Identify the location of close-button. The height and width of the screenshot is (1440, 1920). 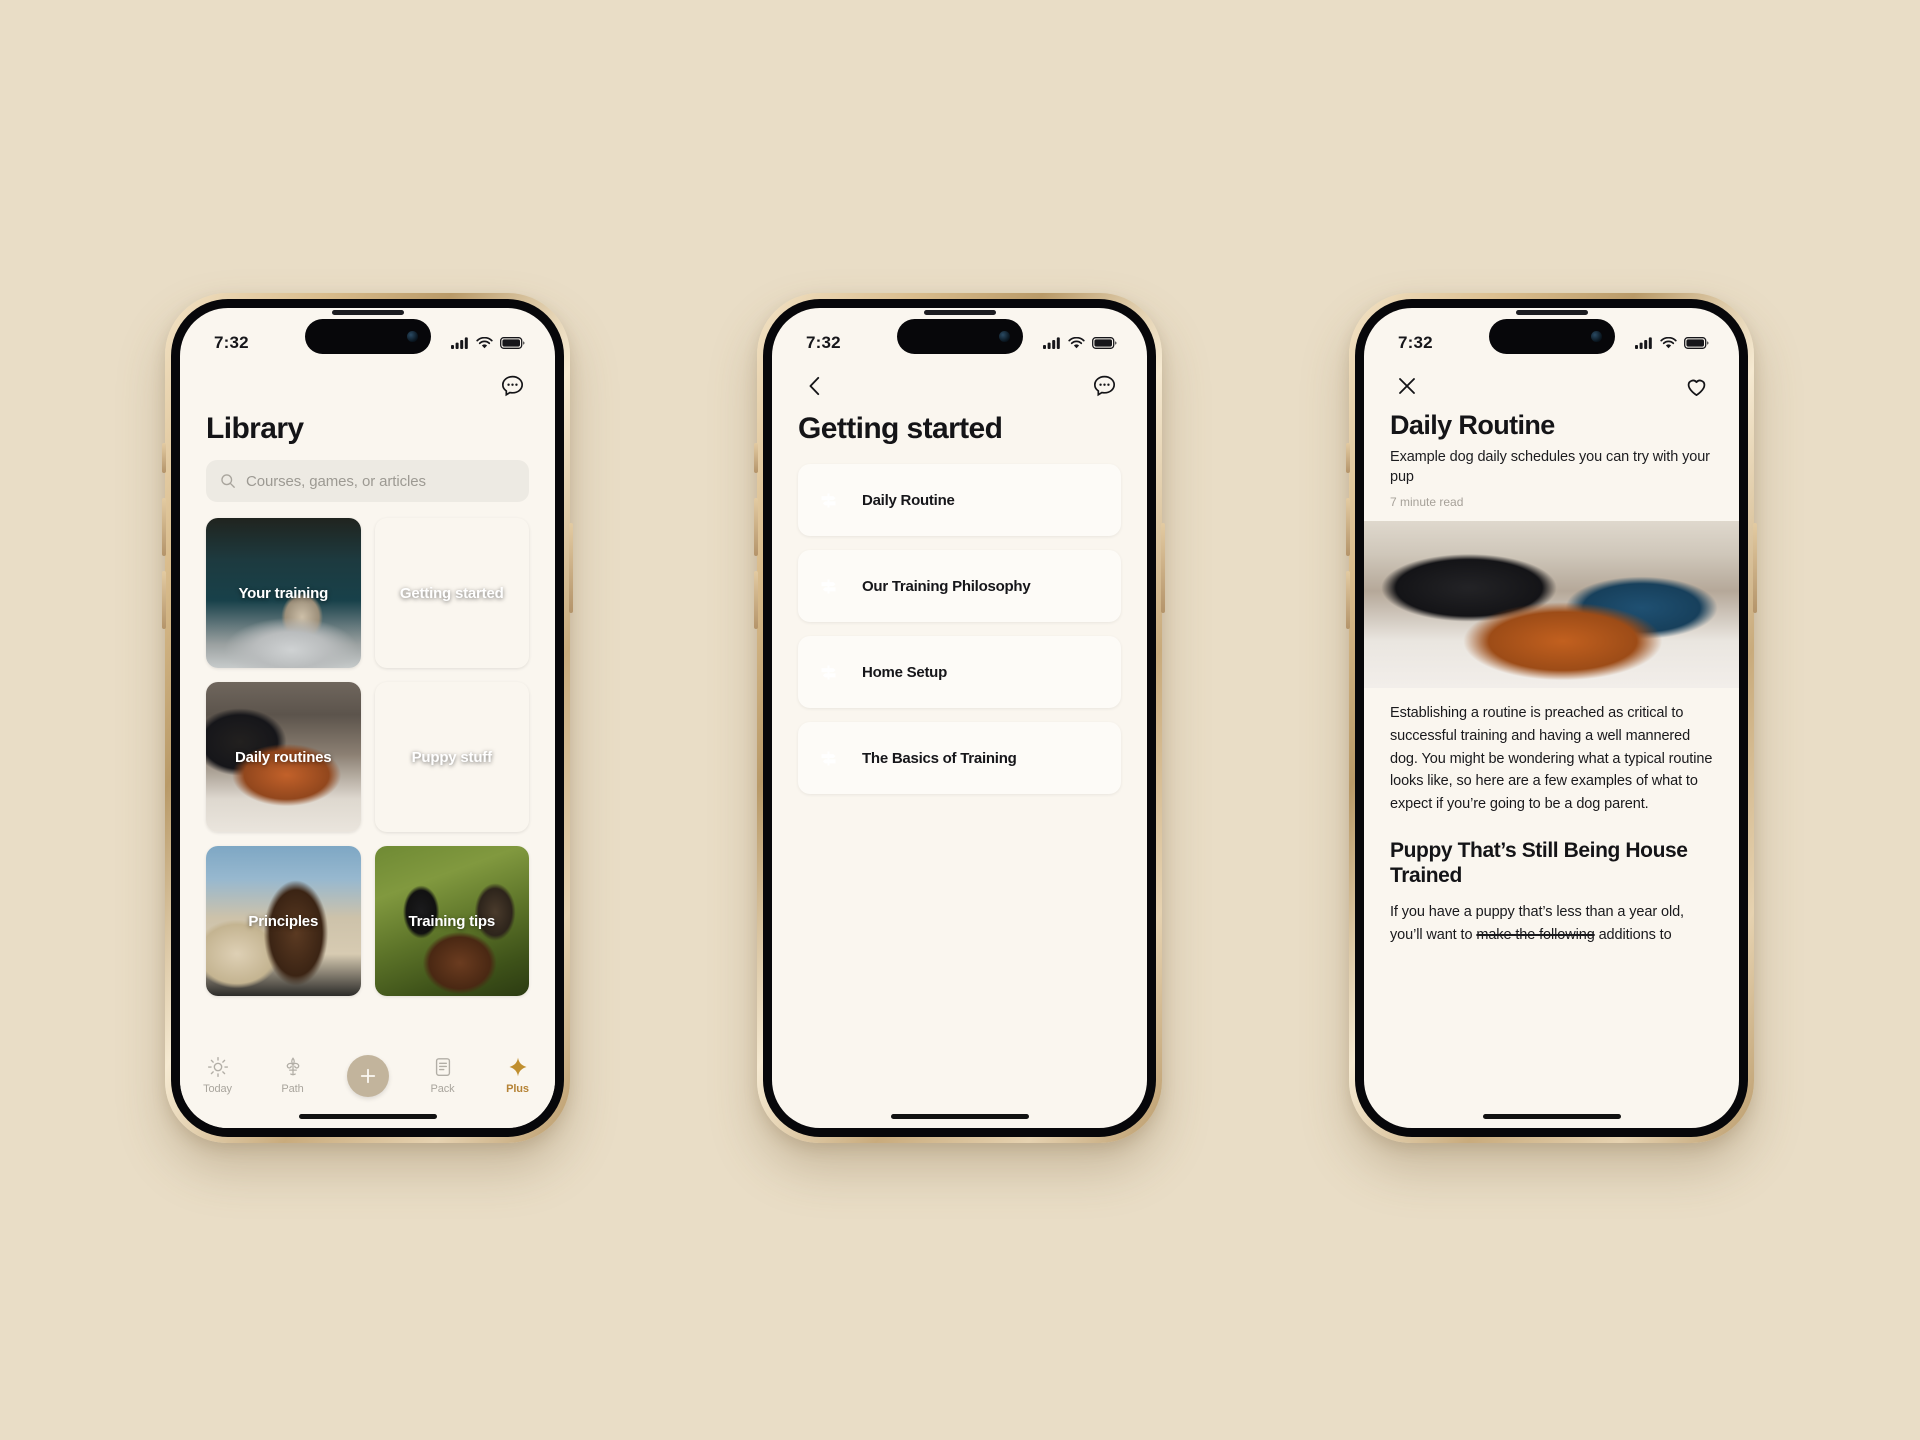
(1407, 386).